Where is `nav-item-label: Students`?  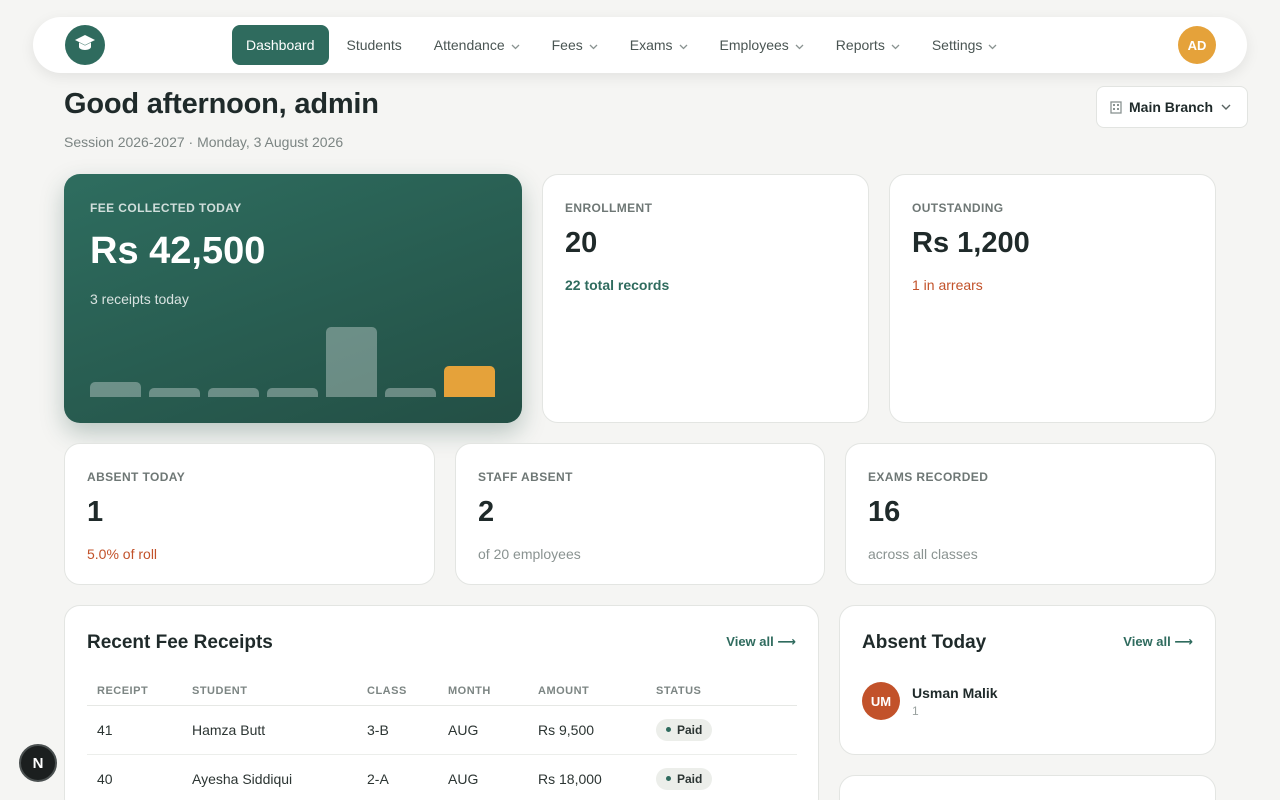 nav-item-label: Students is located at coordinates (374, 45).